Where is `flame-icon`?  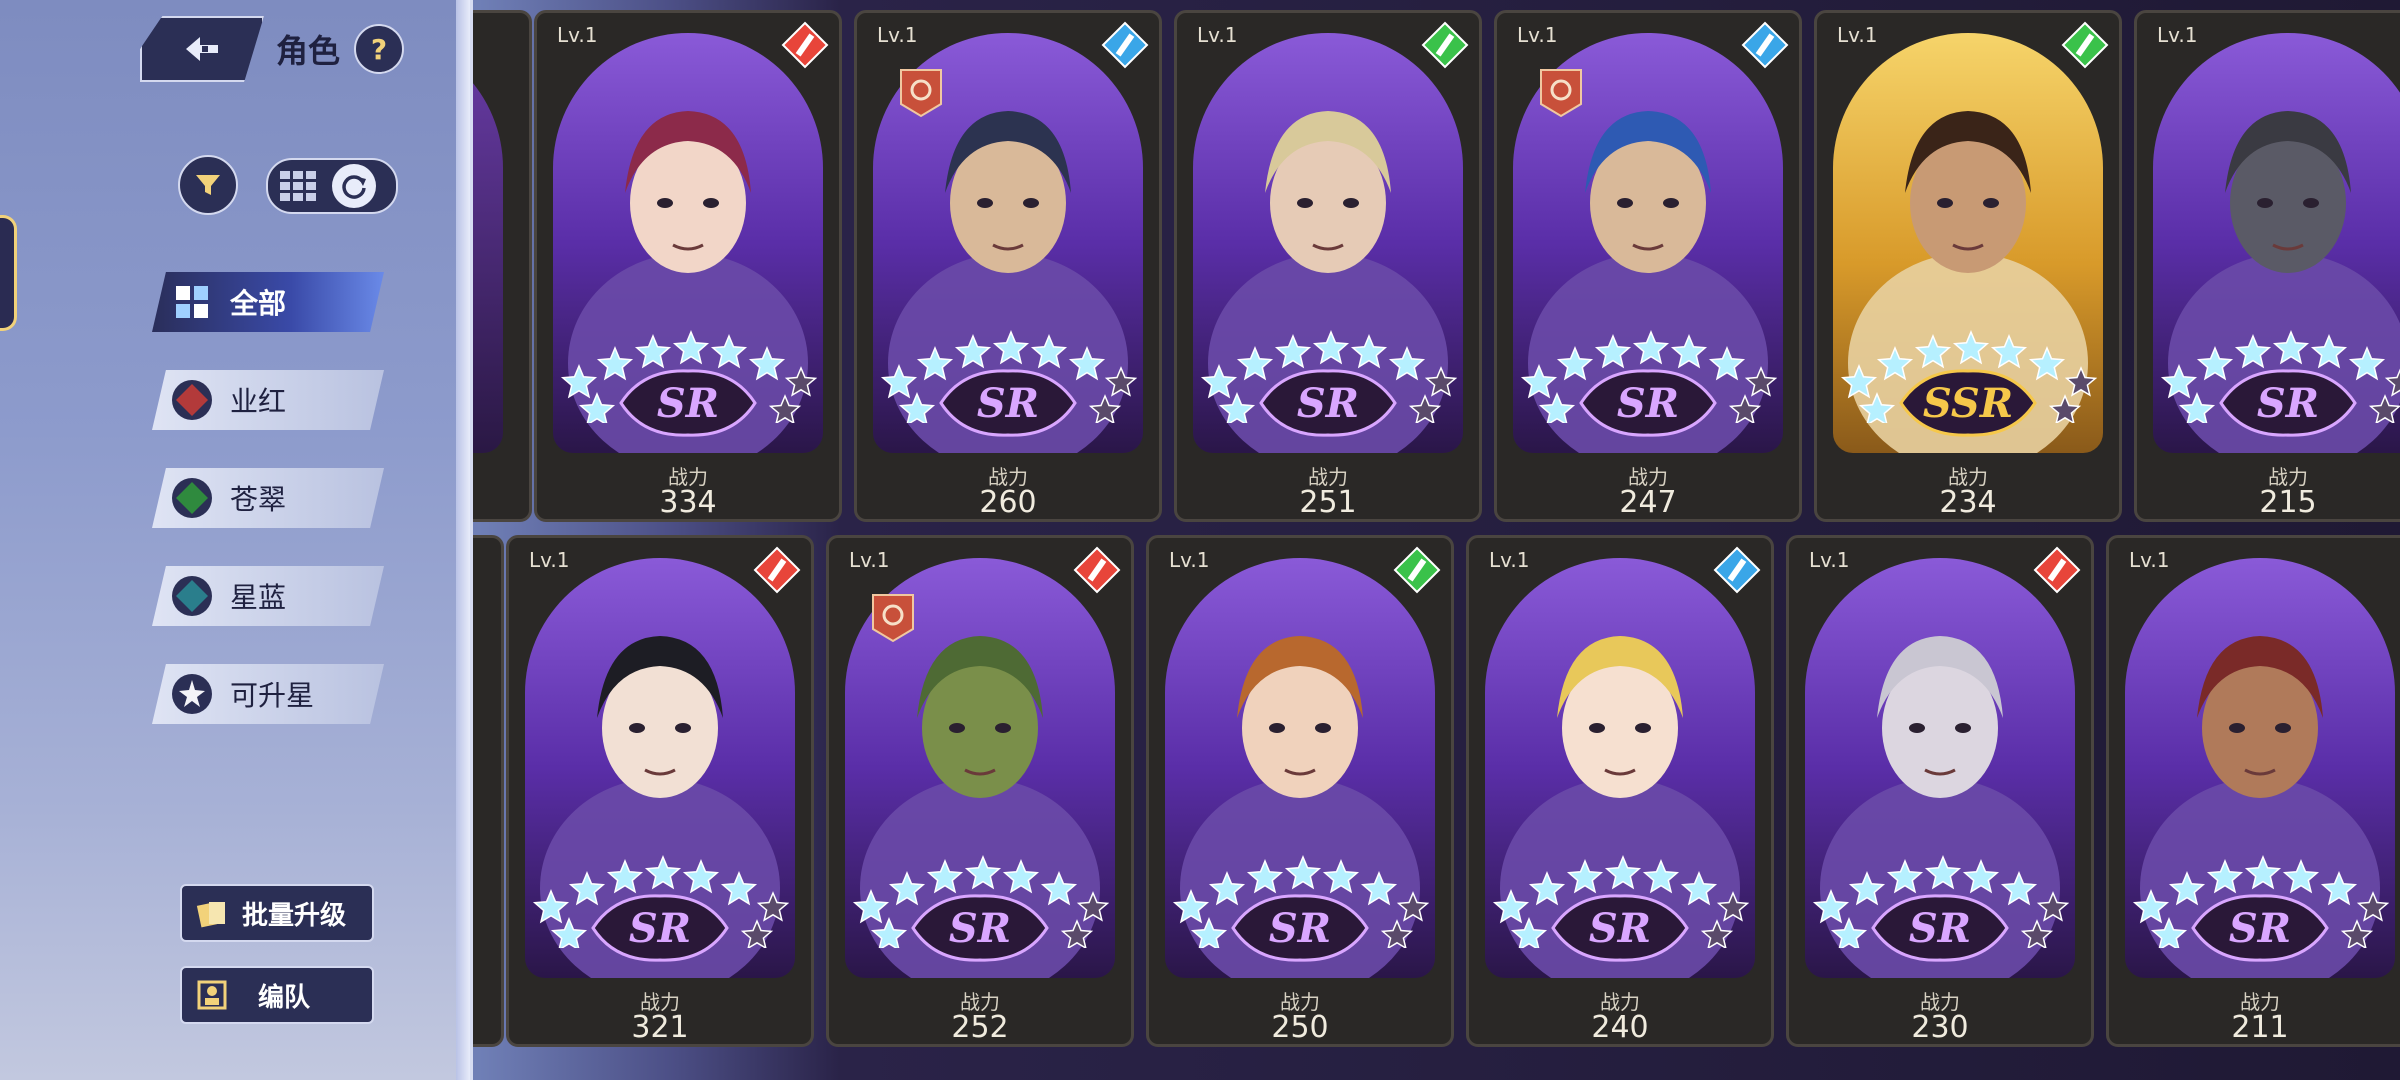 flame-icon is located at coordinates (805, 45).